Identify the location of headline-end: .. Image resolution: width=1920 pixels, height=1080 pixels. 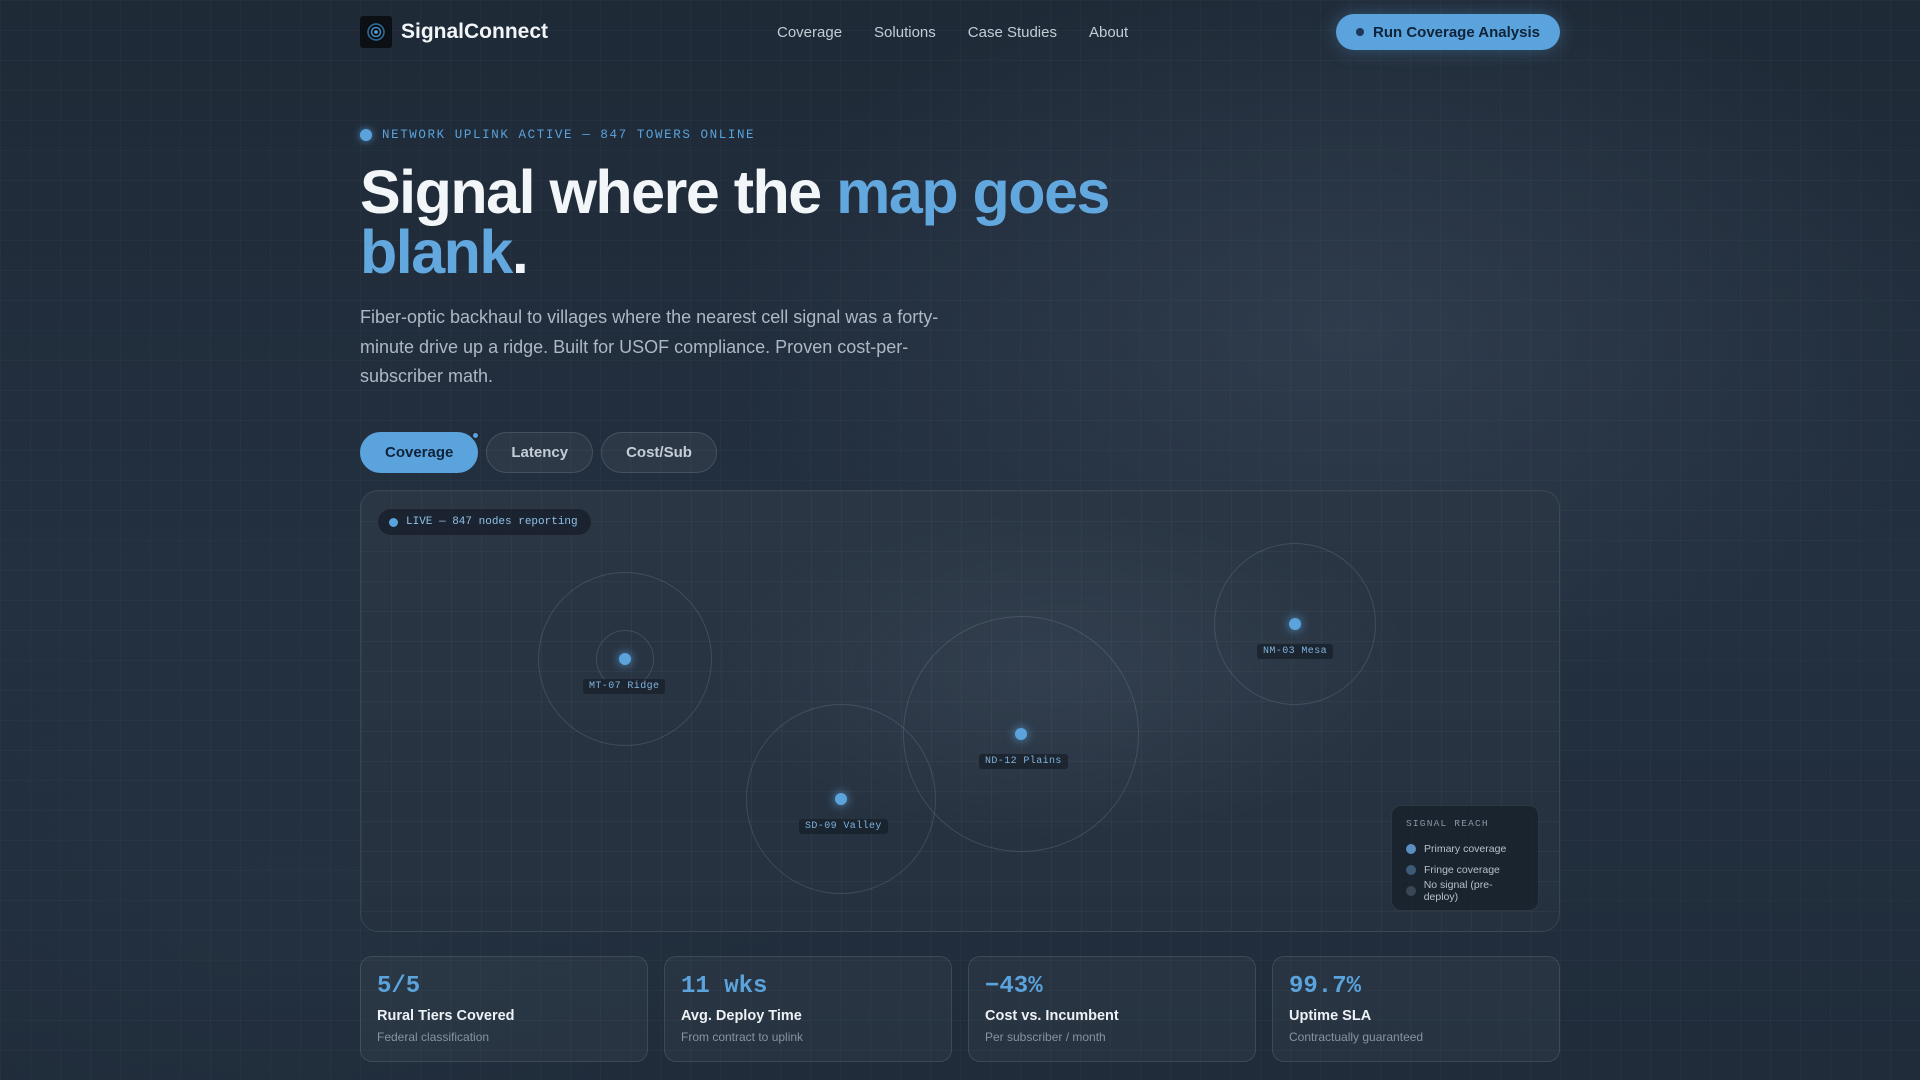
(520, 252).